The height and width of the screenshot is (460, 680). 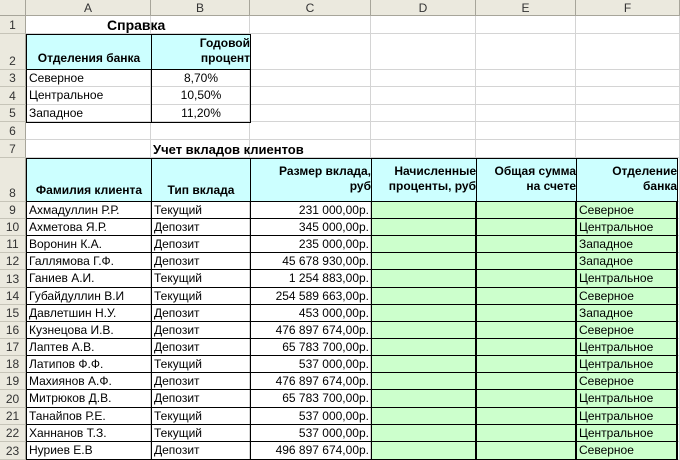 What do you see at coordinates (13, 244) in the screenshot?
I see `row-header-11: 11` at bounding box center [13, 244].